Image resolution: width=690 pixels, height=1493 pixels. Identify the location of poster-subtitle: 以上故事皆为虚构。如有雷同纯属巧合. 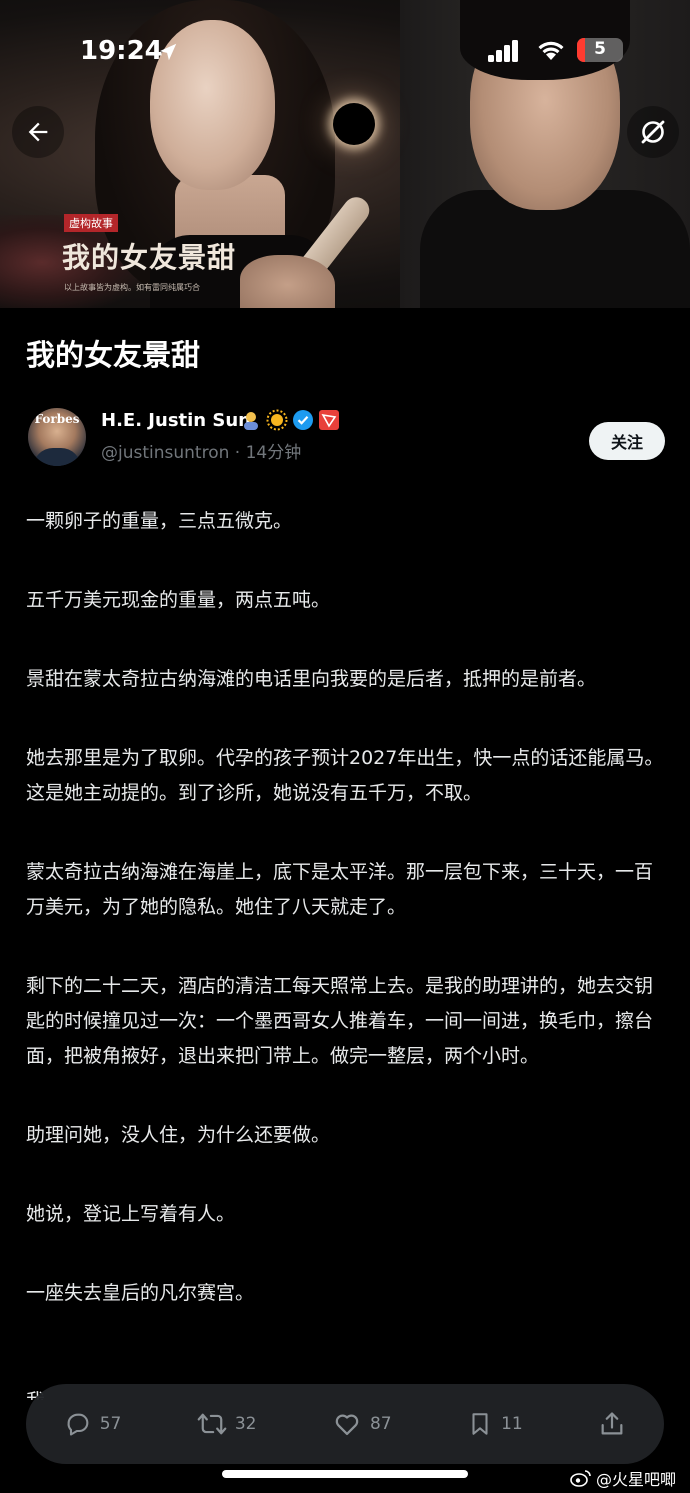
(132, 287).